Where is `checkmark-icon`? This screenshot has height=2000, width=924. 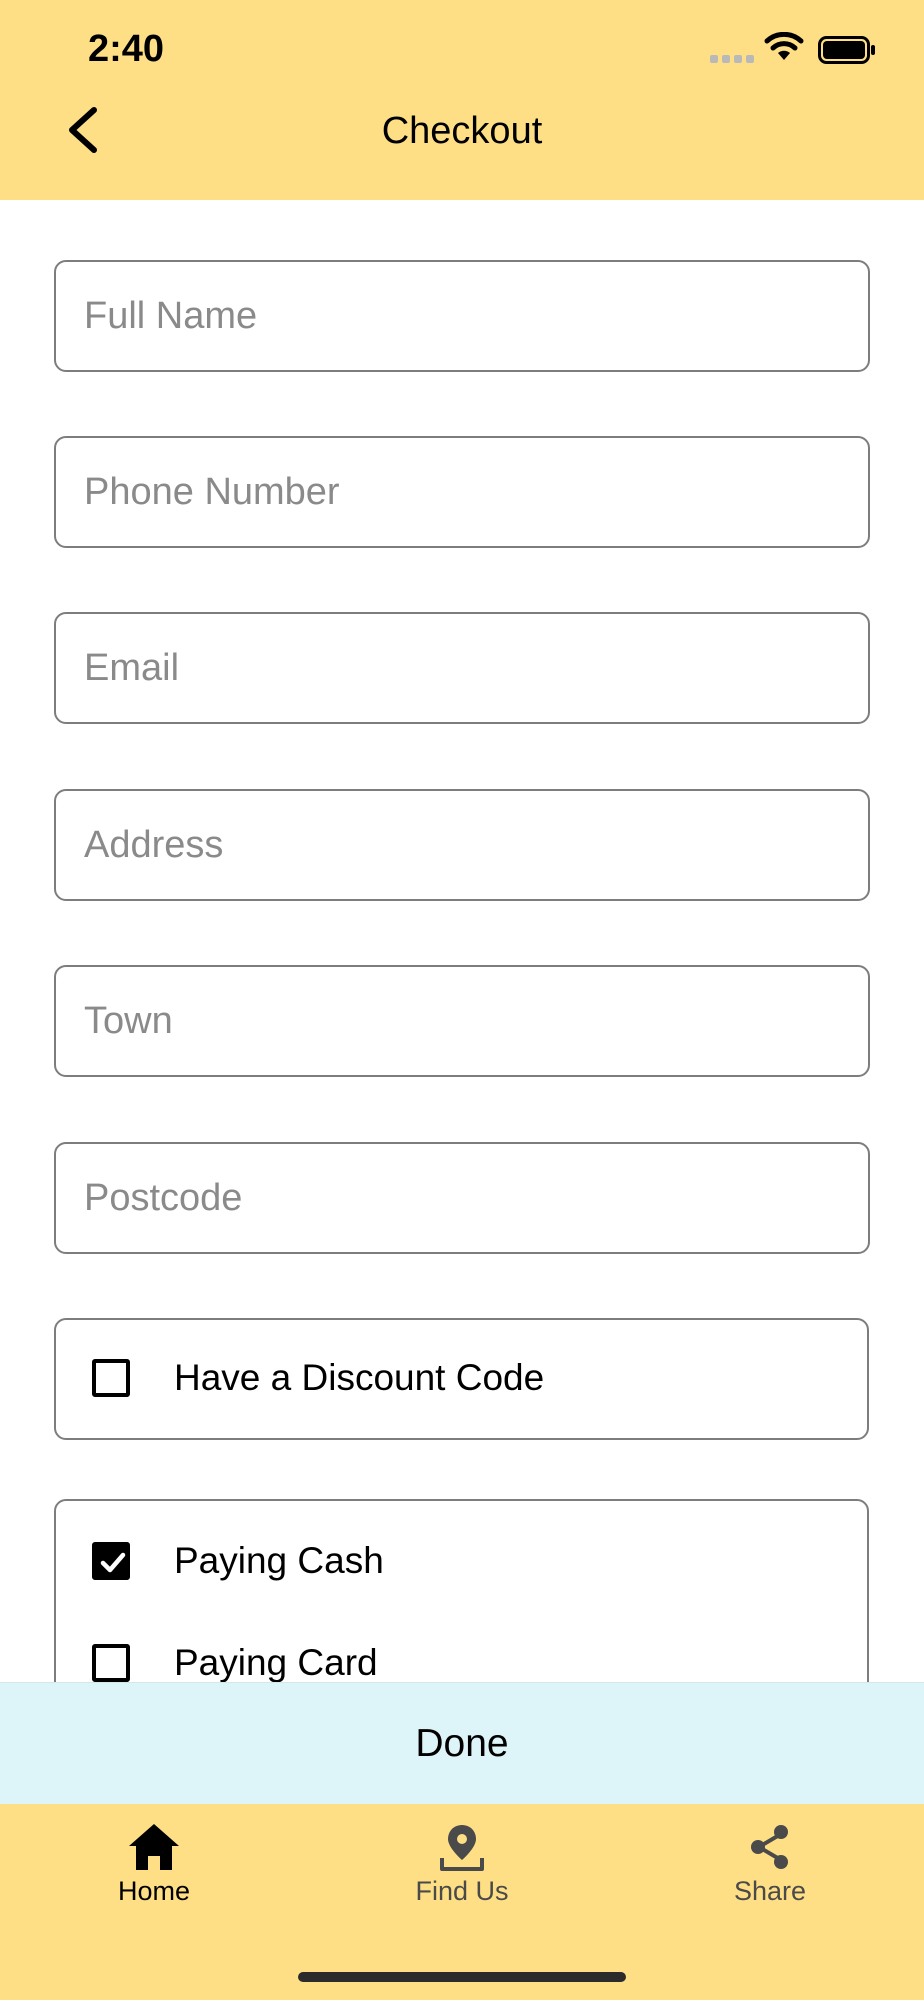 checkmark-icon is located at coordinates (113, 1562).